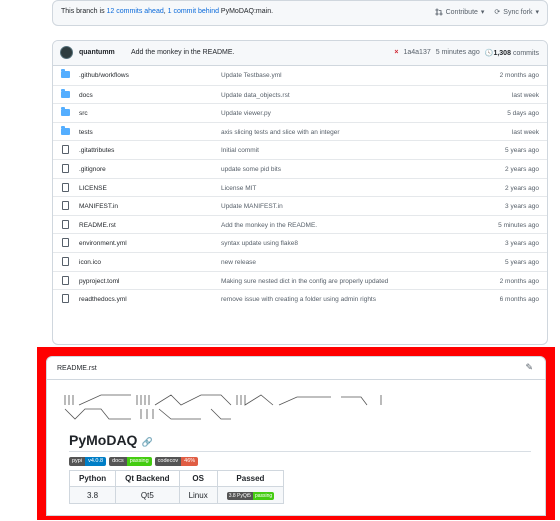 The image size is (560, 521). I want to click on readme-filename: README.rst, so click(77, 368).